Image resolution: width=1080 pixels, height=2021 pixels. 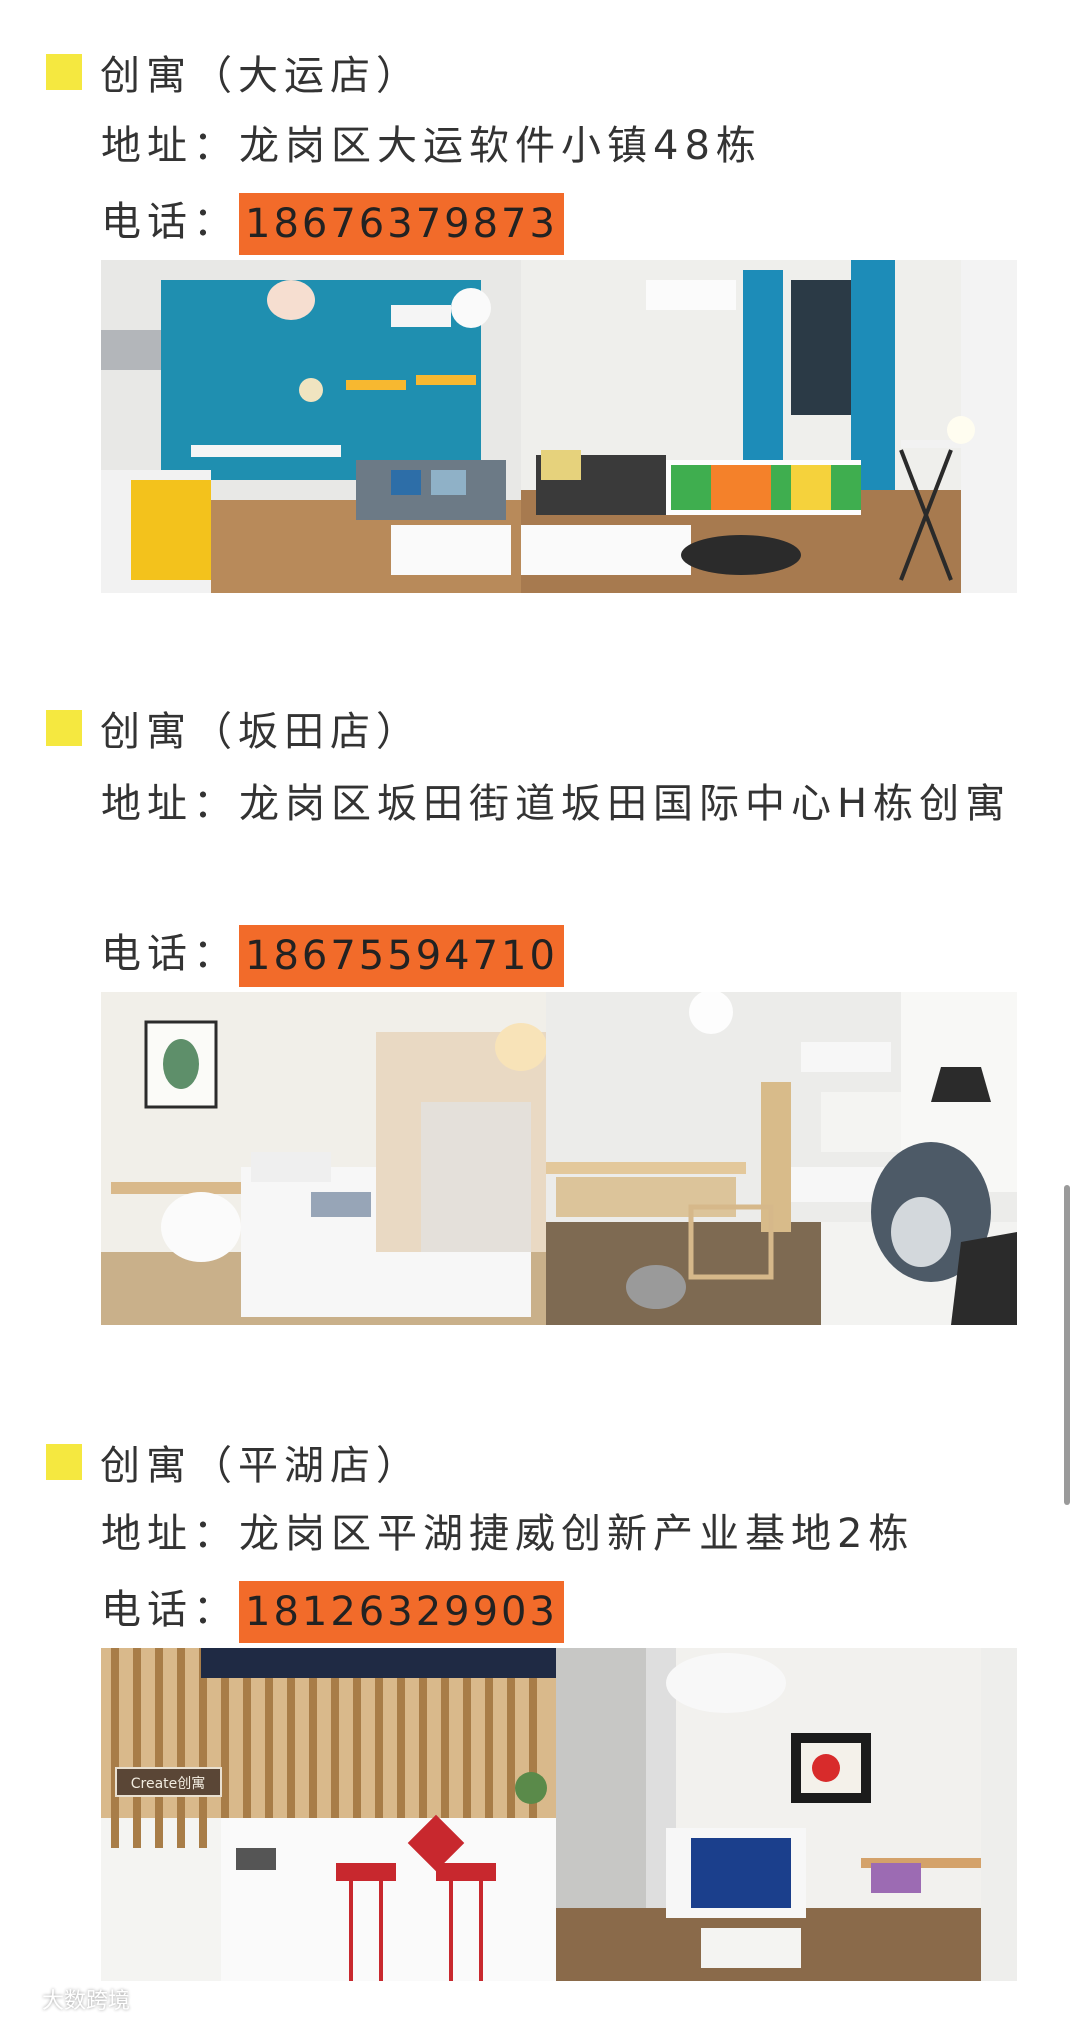 I want to click on store-title: 创寓（大运店）, so click(x=234, y=72).